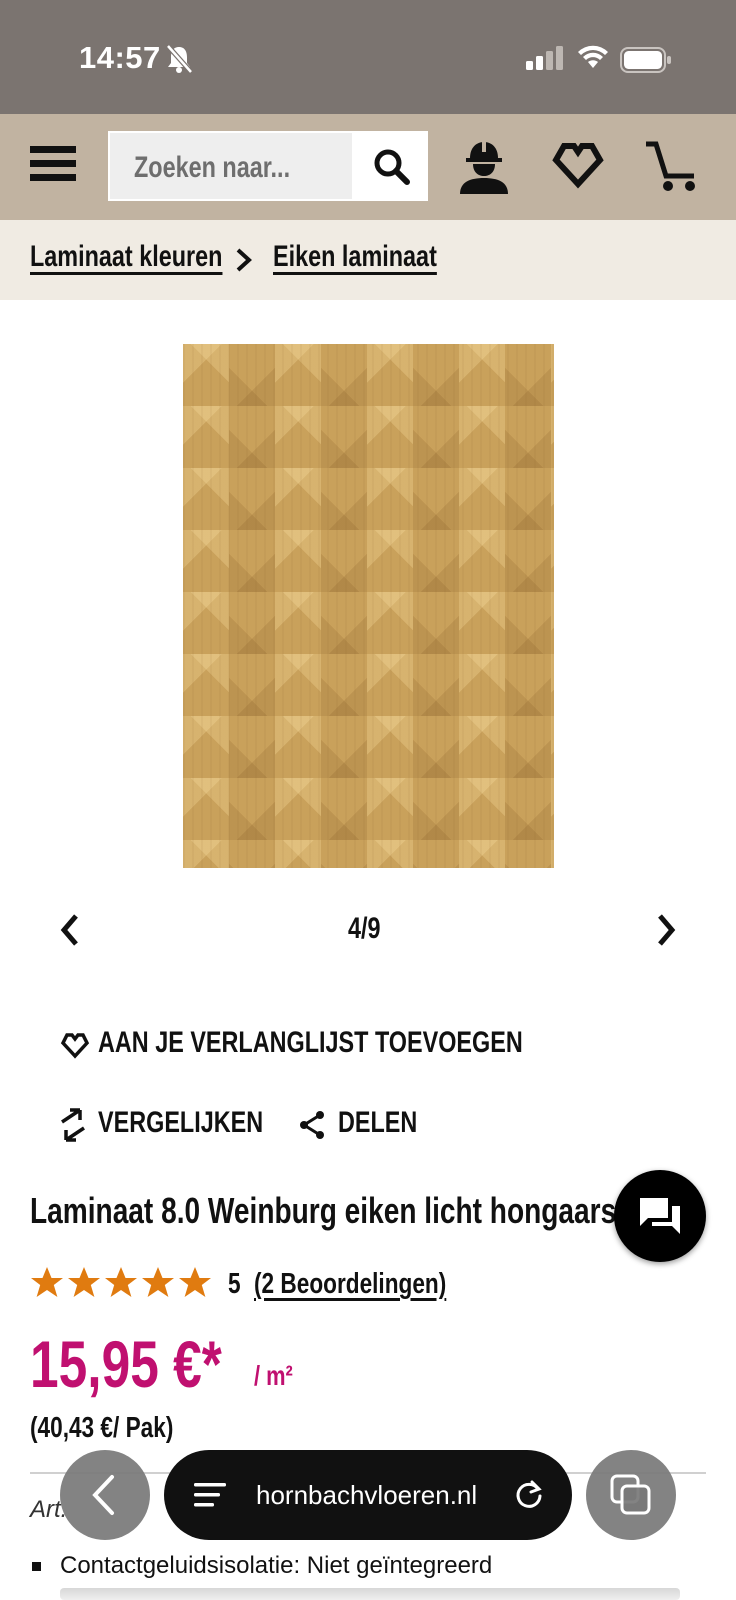 This screenshot has height=1600, width=736. I want to click on tabs-icon, so click(630, 1494).